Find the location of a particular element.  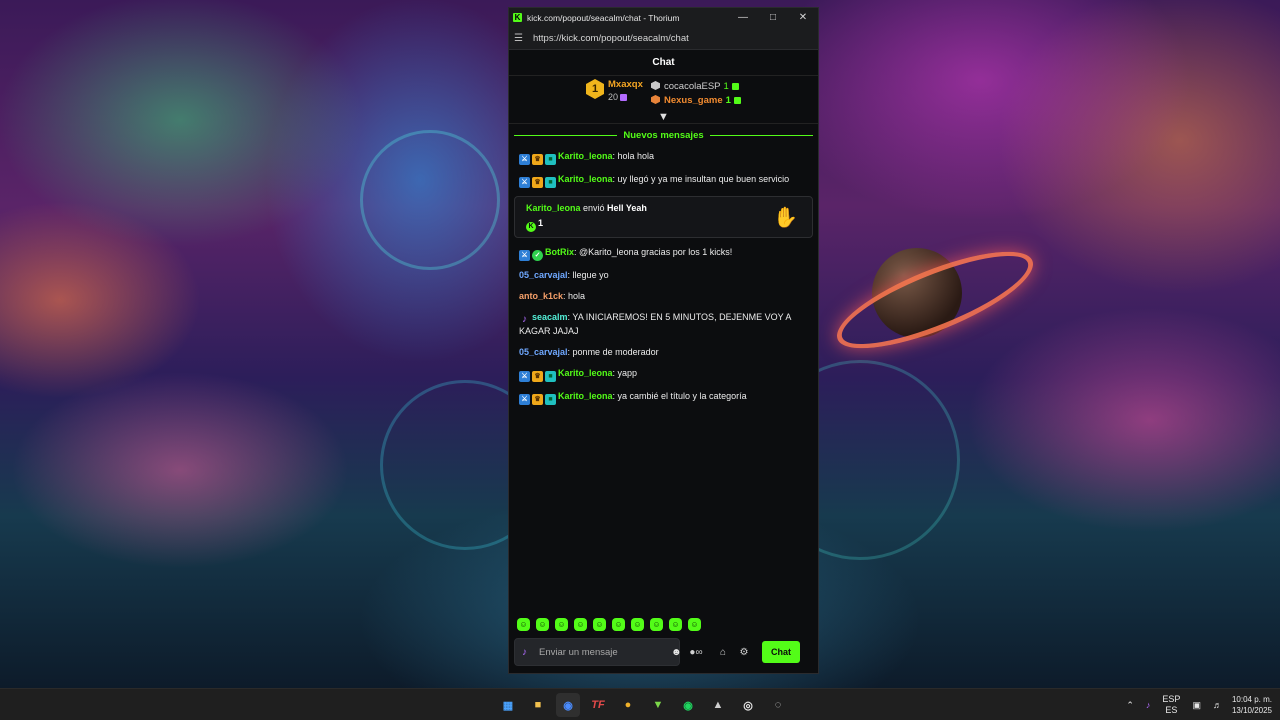

gift-sender: Karito_leona is located at coordinates (553, 208).